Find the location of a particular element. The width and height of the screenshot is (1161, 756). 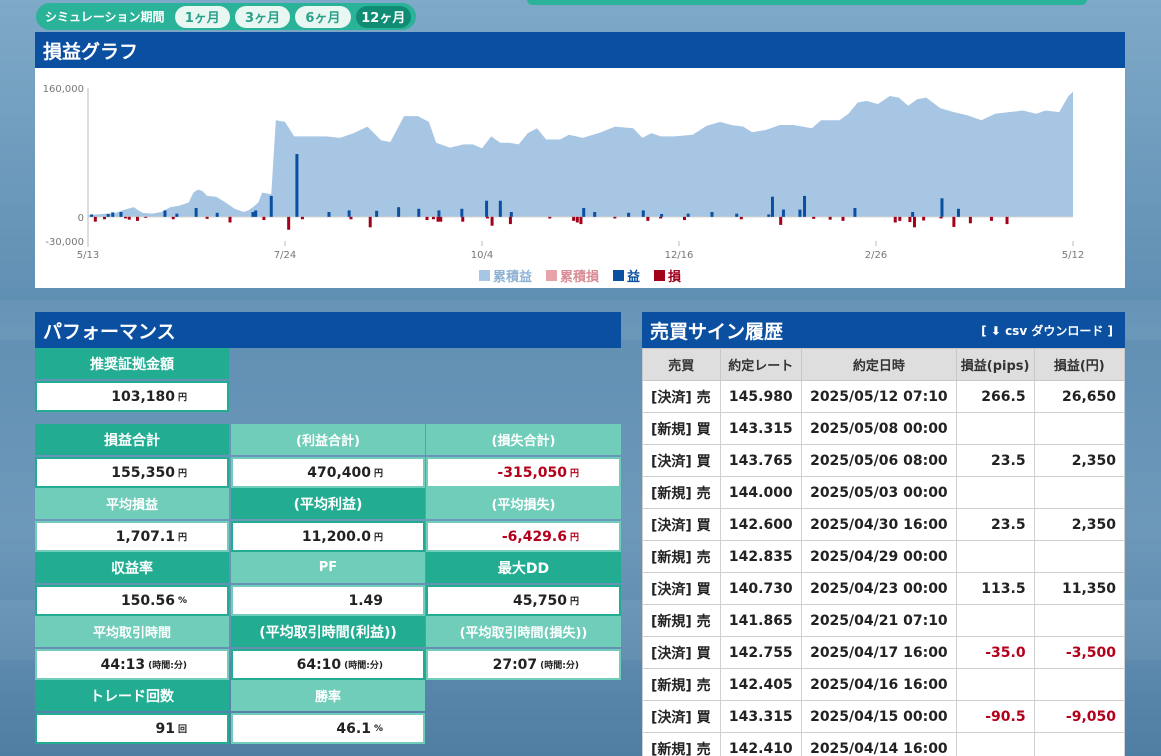

trade-row: [新規] 売 142.405 2025/04/16 16:00 is located at coordinates (884, 684).